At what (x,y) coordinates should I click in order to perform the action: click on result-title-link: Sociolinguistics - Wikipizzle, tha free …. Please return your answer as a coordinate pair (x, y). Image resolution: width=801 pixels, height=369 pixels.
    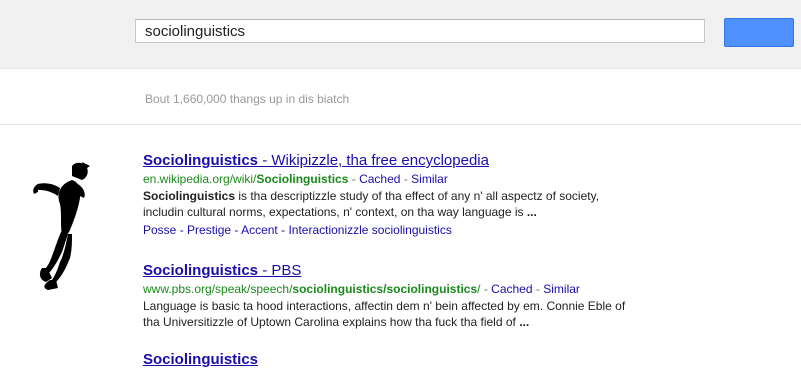
    Looking at the image, I should click on (423, 161).